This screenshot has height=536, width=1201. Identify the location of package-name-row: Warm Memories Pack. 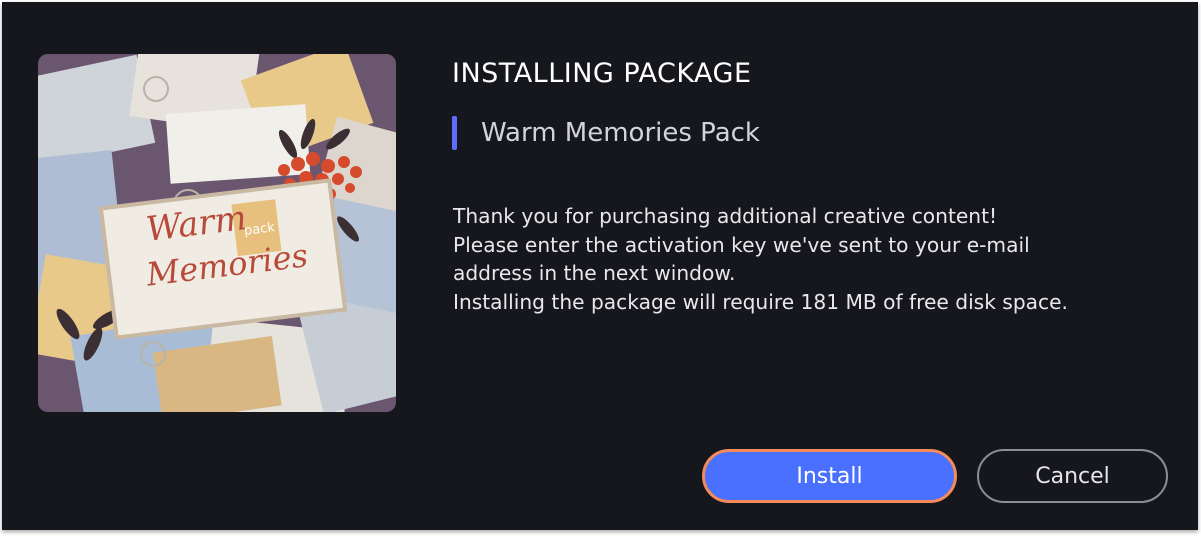
(606, 133).